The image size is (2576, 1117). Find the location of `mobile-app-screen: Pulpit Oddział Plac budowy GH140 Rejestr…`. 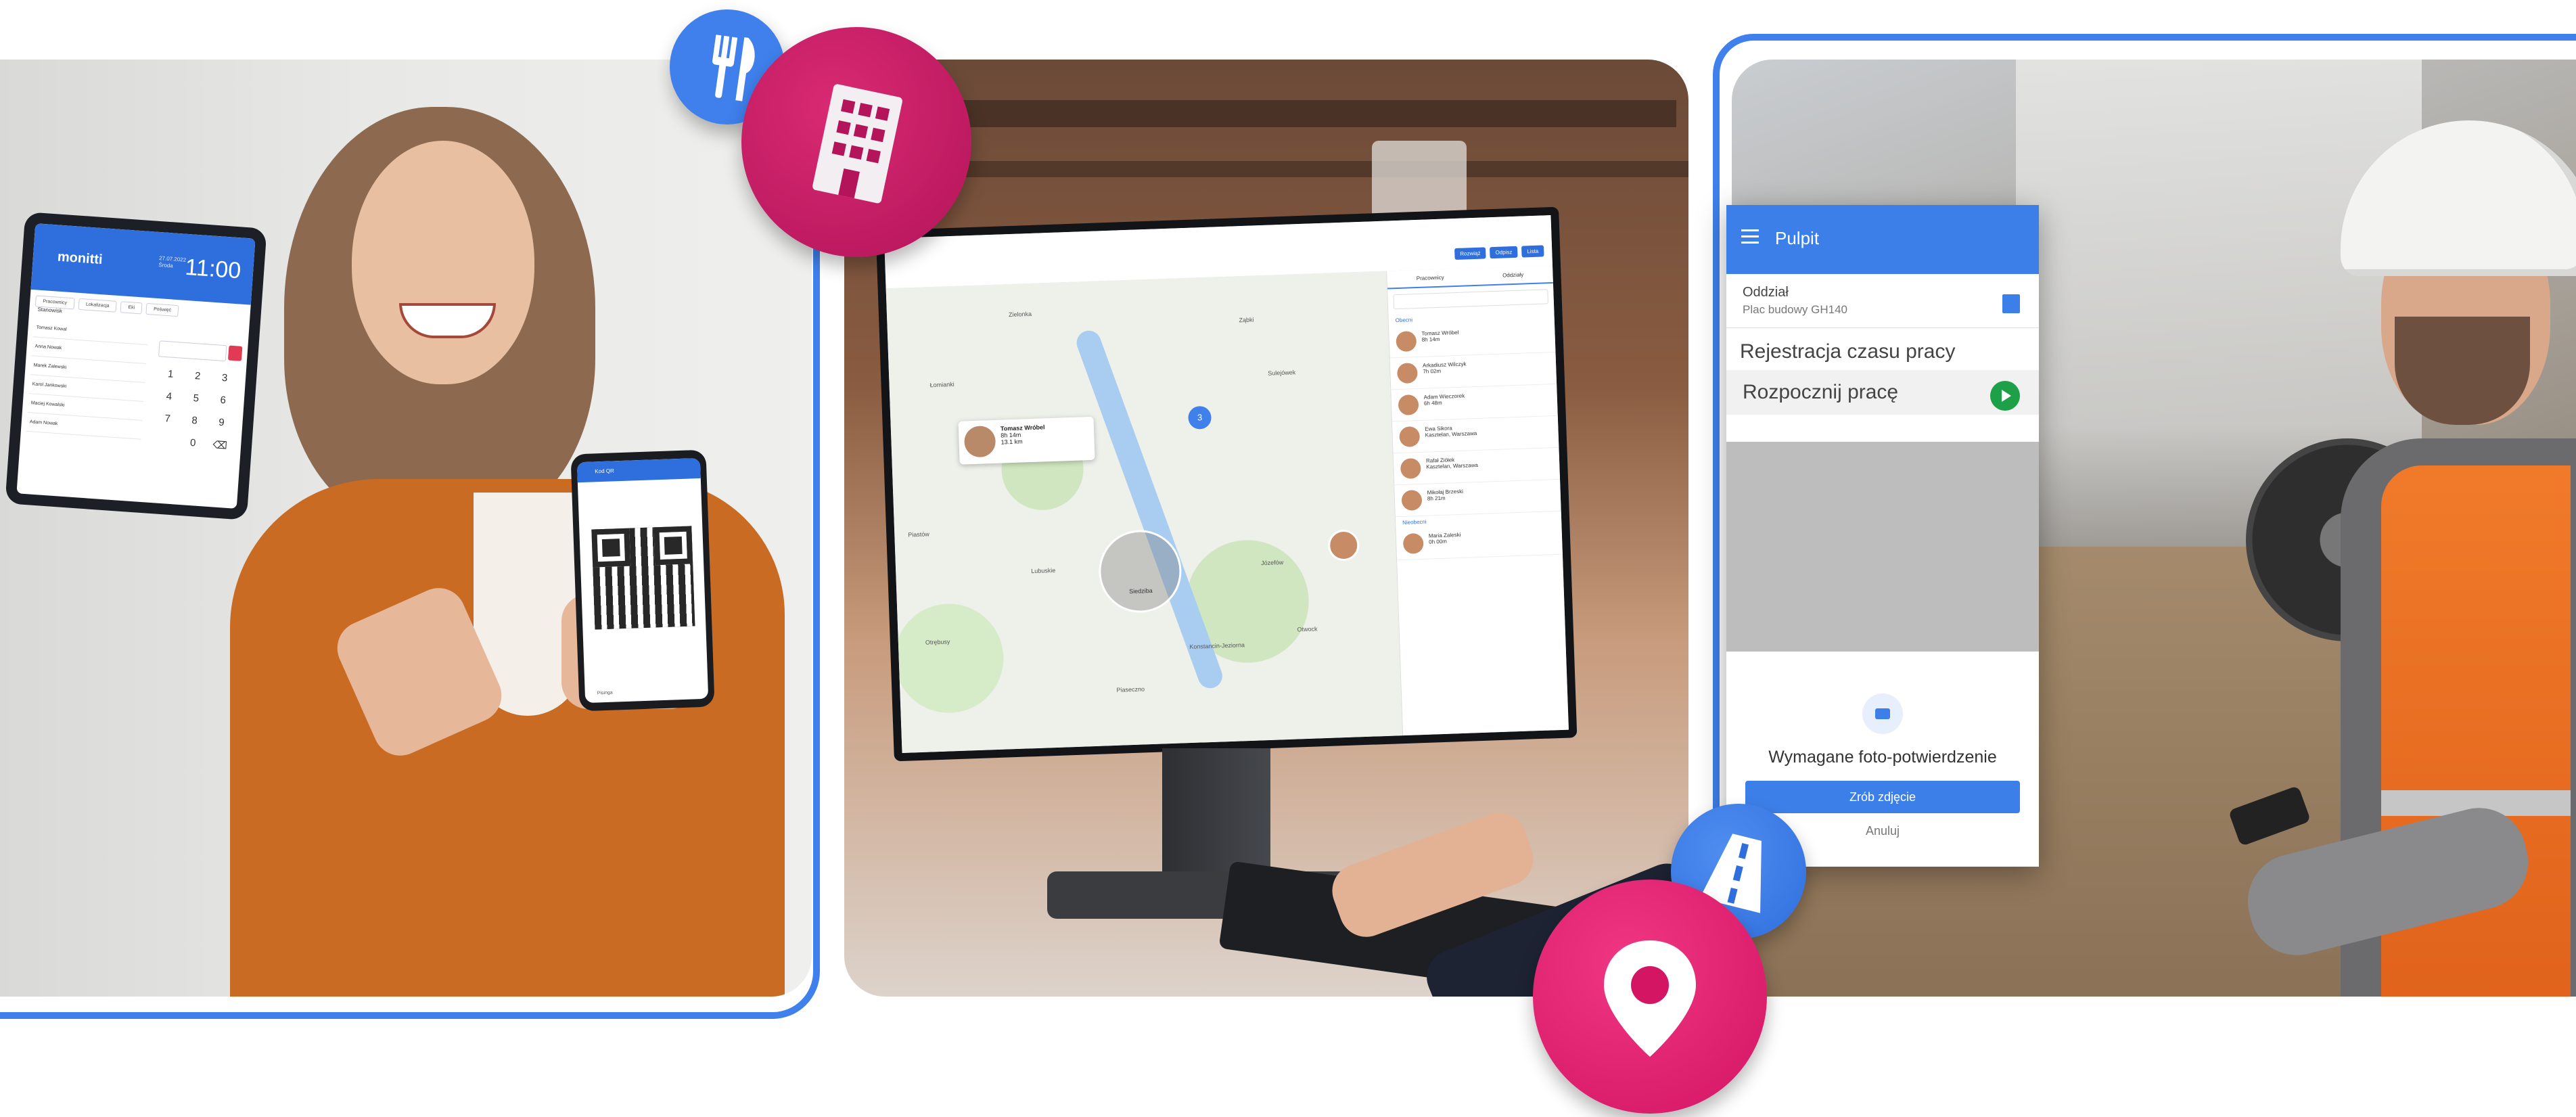

mobile-app-screen: Pulpit Oddział Plac budowy GH140 Rejestr… is located at coordinates (1882, 536).